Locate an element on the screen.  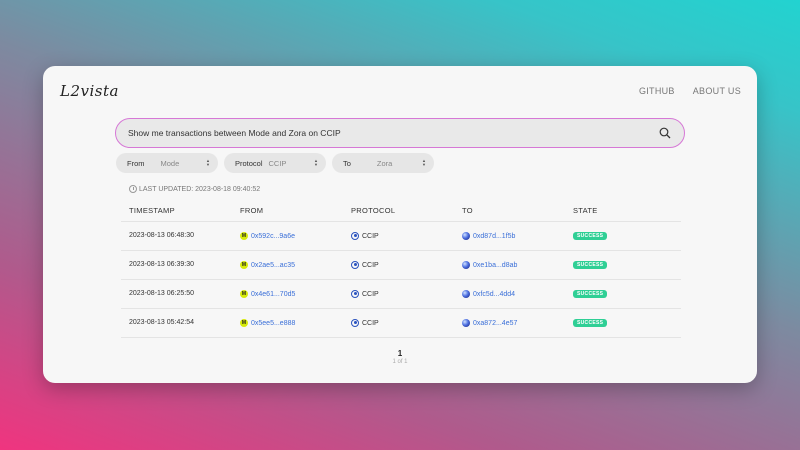
cell-from: M 0x2ae5...ac35 is located at coordinates (287, 265).